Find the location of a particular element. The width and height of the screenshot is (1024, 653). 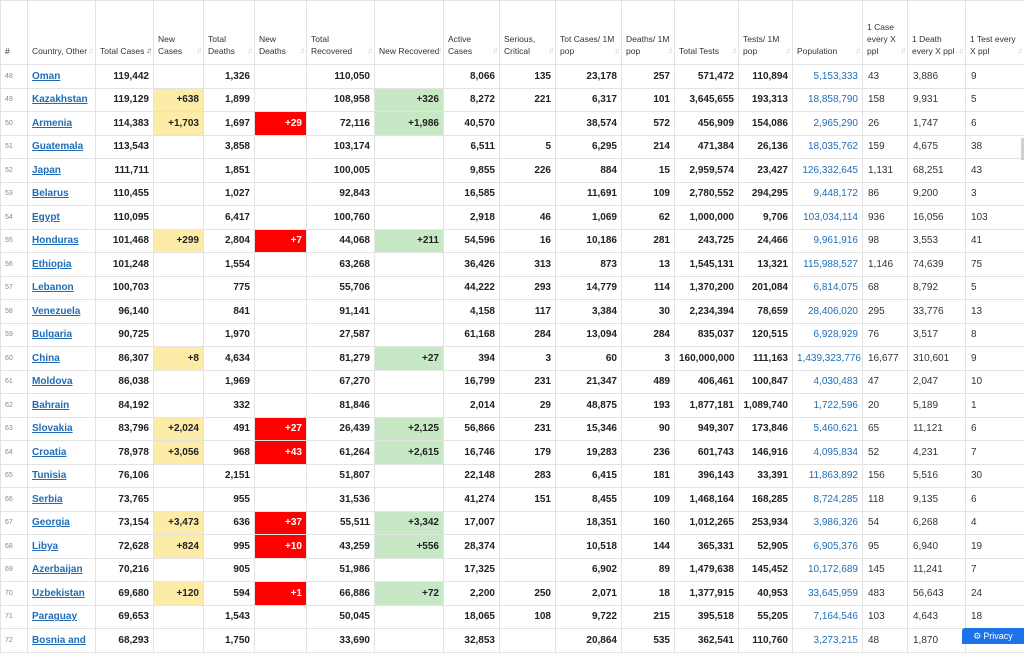

cell-deaths-1m: 489 is located at coordinates (648, 382).